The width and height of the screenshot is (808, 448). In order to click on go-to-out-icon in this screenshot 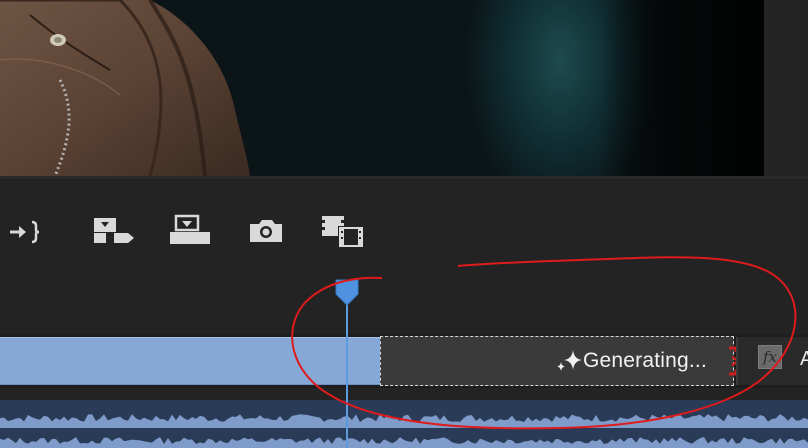, I will do `click(25, 232)`.